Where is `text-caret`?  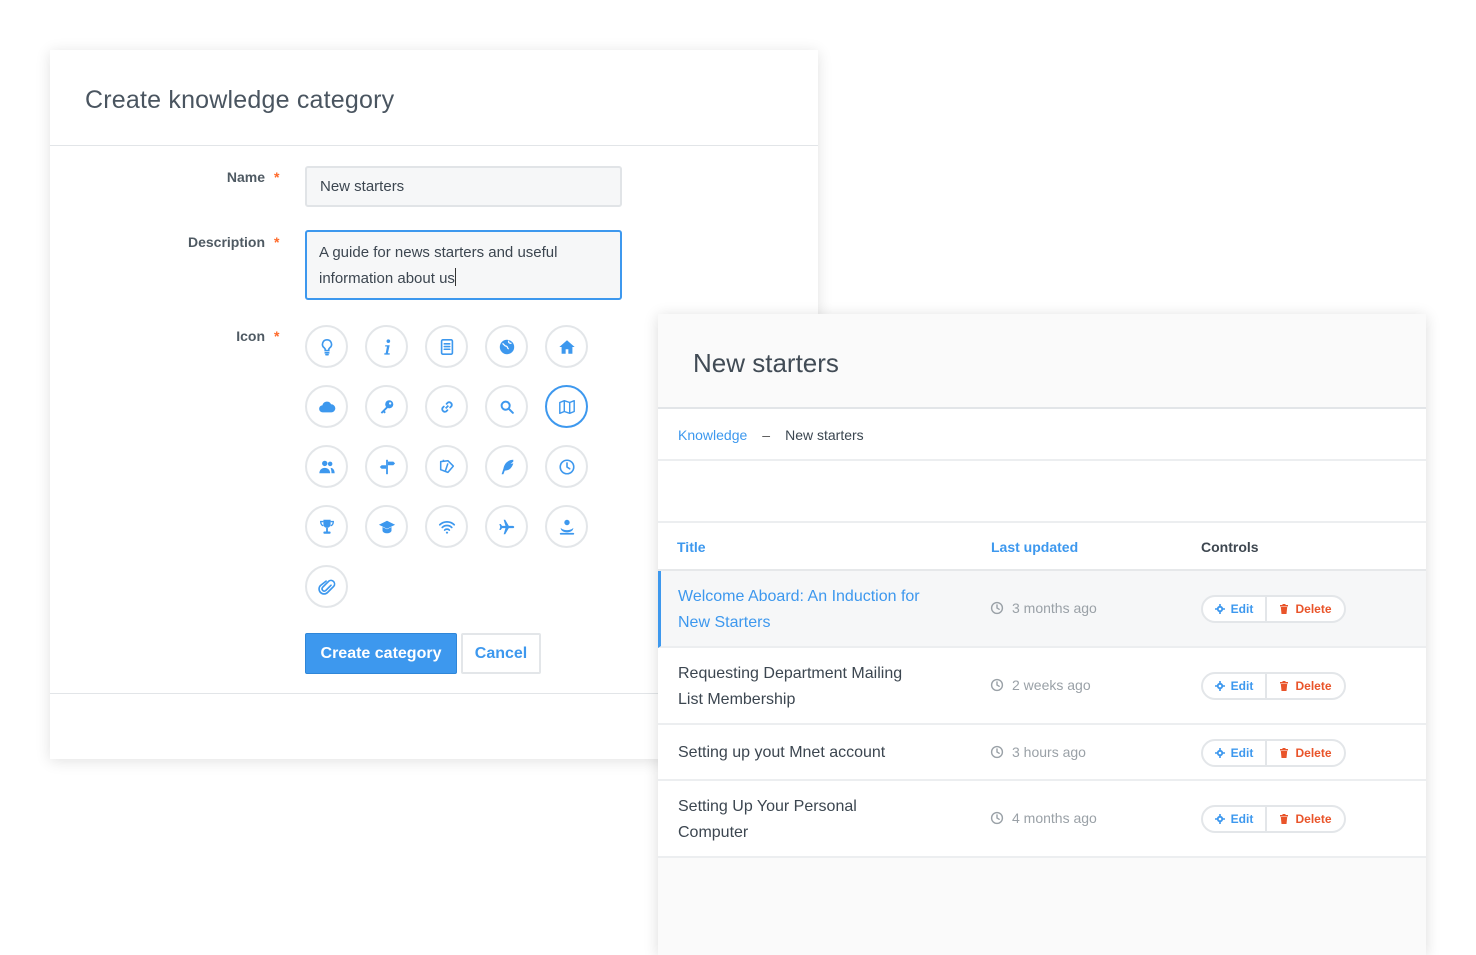 text-caret is located at coordinates (455, 277).